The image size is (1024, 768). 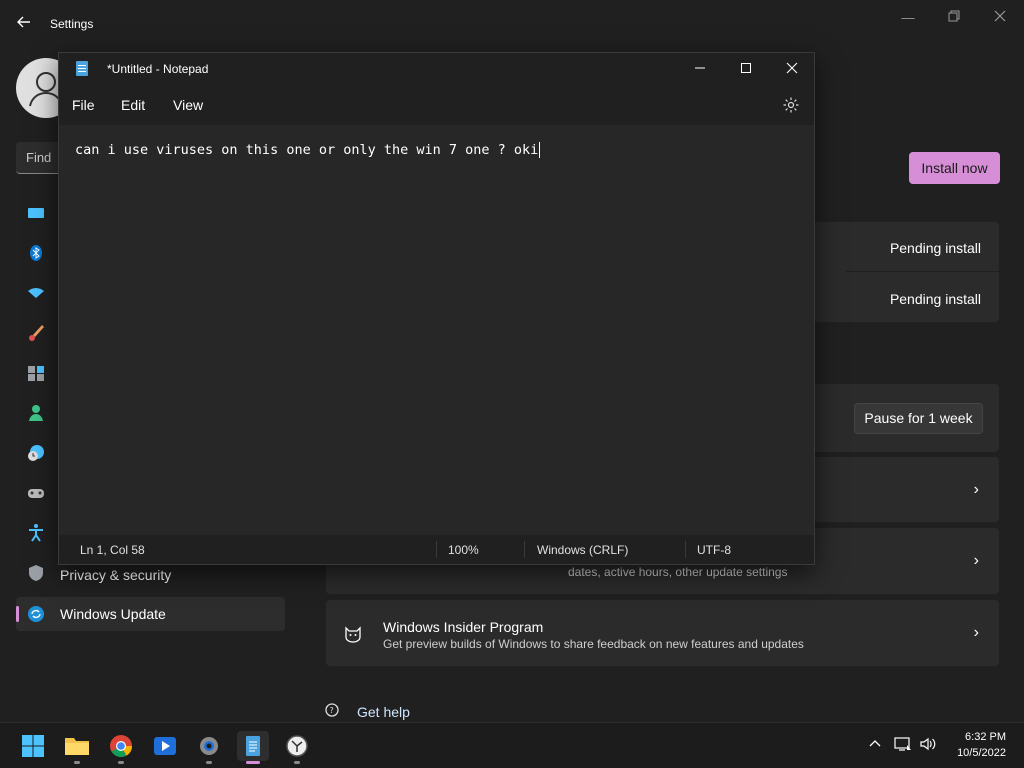 What do you see at coordinates (36, 453) in the screenshot?
I see `time-language-icon` at bounding box center [36, 453].